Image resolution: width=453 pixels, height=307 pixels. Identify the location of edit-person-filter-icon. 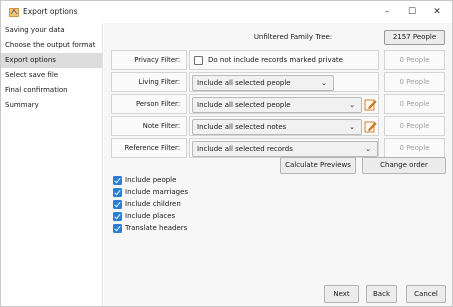
(370, 104).